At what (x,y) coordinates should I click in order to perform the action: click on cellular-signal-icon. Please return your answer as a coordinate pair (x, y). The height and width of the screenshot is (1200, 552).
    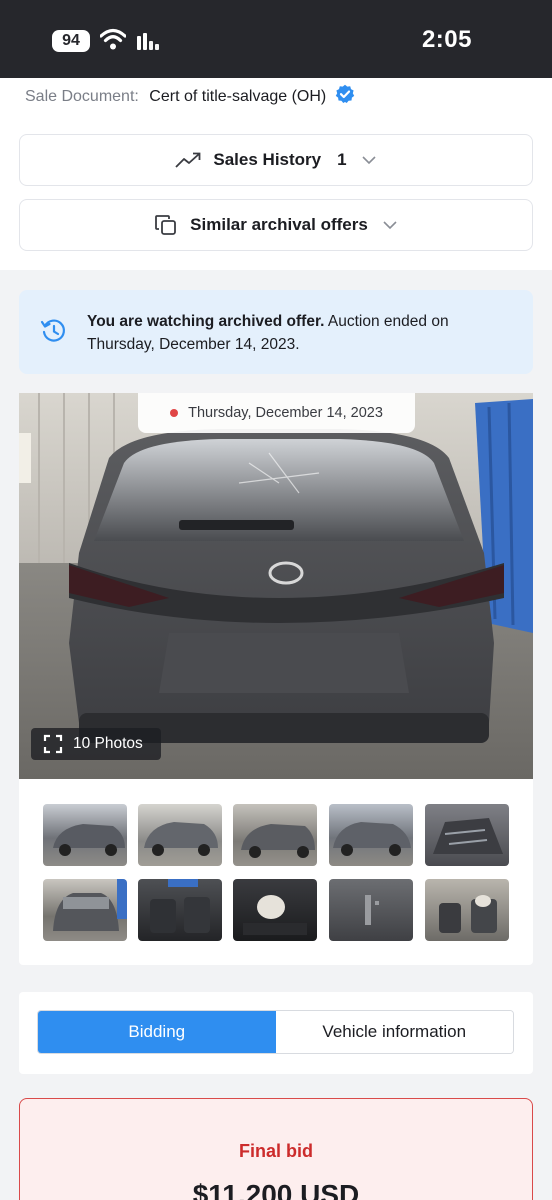
    Looking at the image, I should click on (150, 40).